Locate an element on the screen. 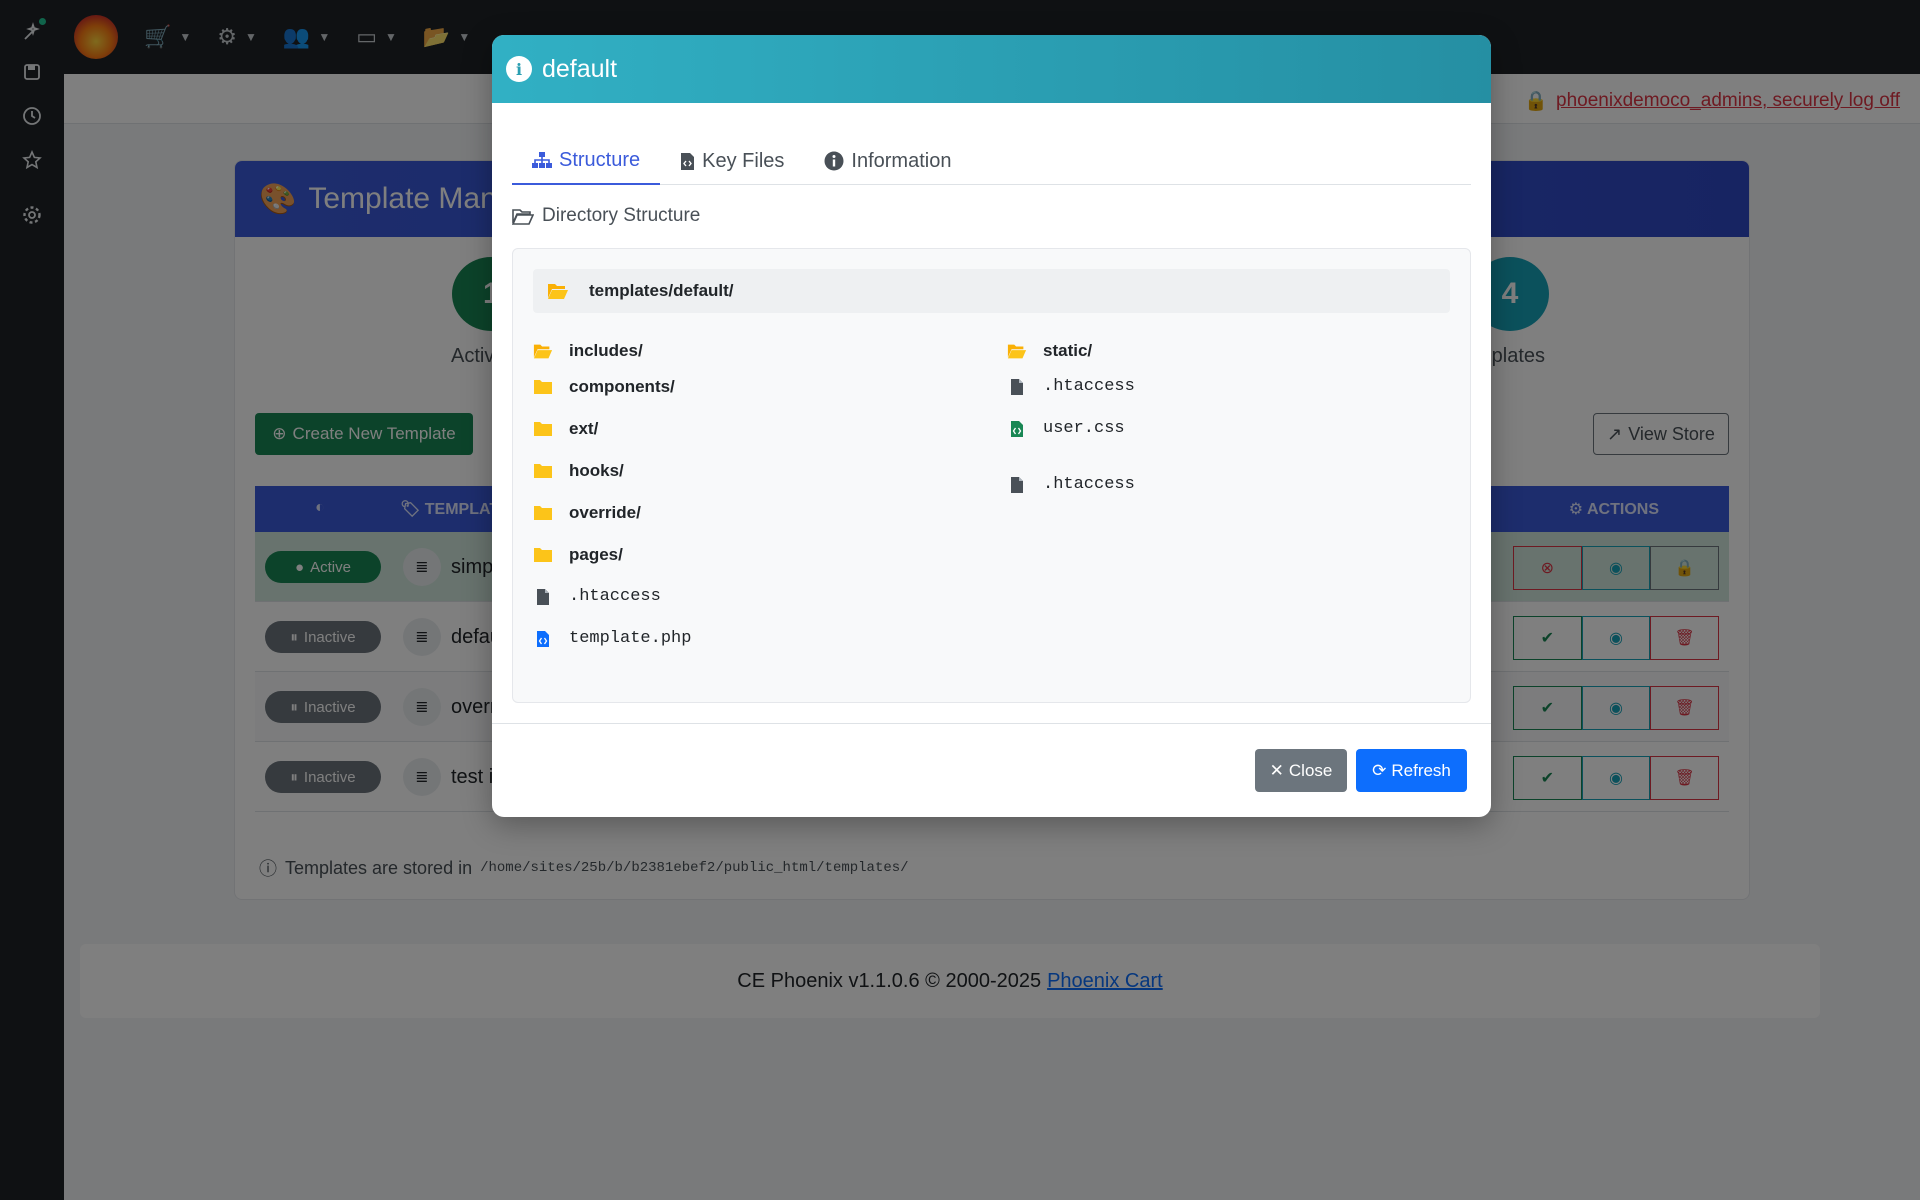 The width and height of the screenshot is (1920, 1200). tab-structure-label: Structure is located at coordinates (600, 159).